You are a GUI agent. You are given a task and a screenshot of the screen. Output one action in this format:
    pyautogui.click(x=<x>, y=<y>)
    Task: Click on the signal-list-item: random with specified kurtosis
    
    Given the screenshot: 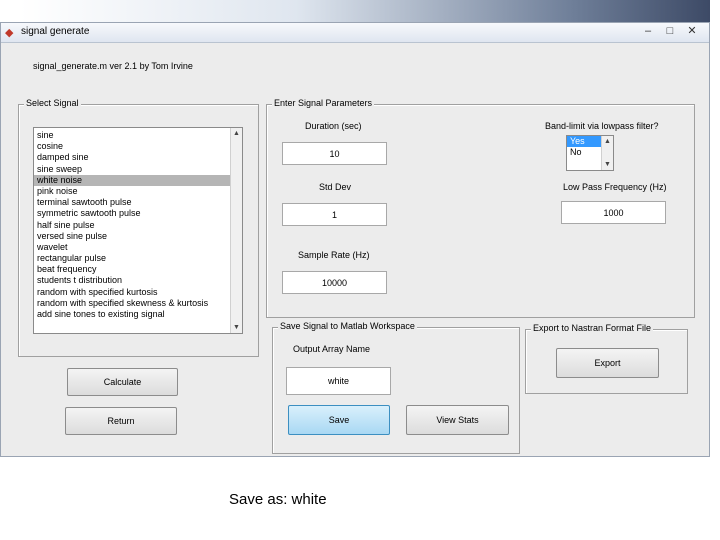 What is the action you would take?
    pyautogui.click(x=138, y=292)
    